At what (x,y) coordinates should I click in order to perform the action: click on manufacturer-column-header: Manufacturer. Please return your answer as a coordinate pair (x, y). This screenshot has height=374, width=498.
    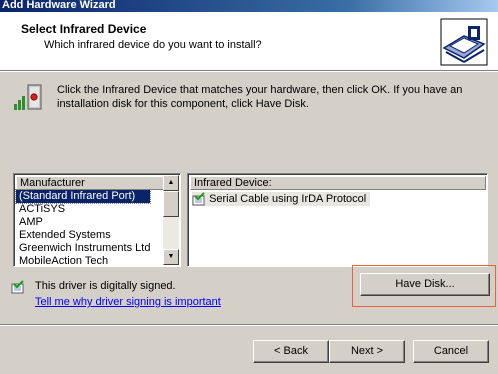
    Looking at the image, I should click on (90, 183).